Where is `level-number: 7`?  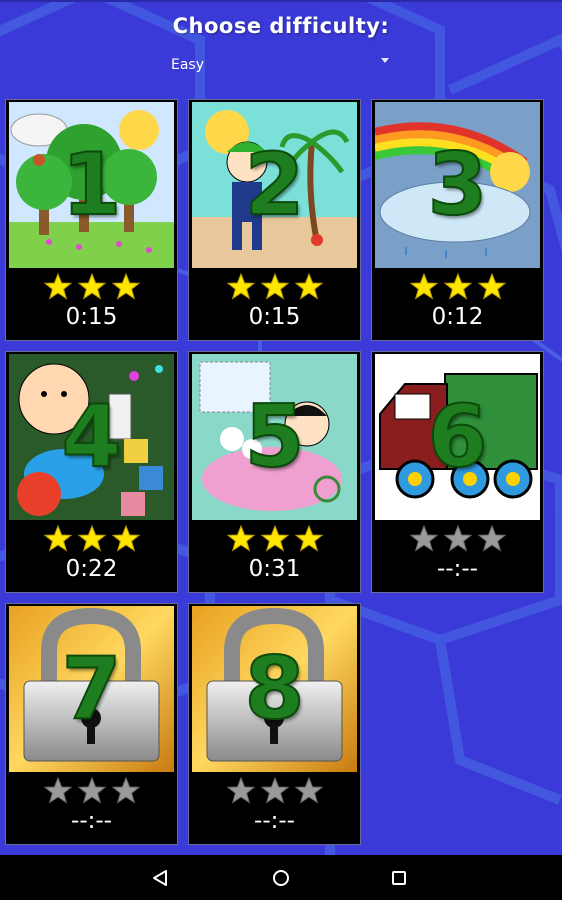 level-number: 7 is located at coordinates (92, 689).